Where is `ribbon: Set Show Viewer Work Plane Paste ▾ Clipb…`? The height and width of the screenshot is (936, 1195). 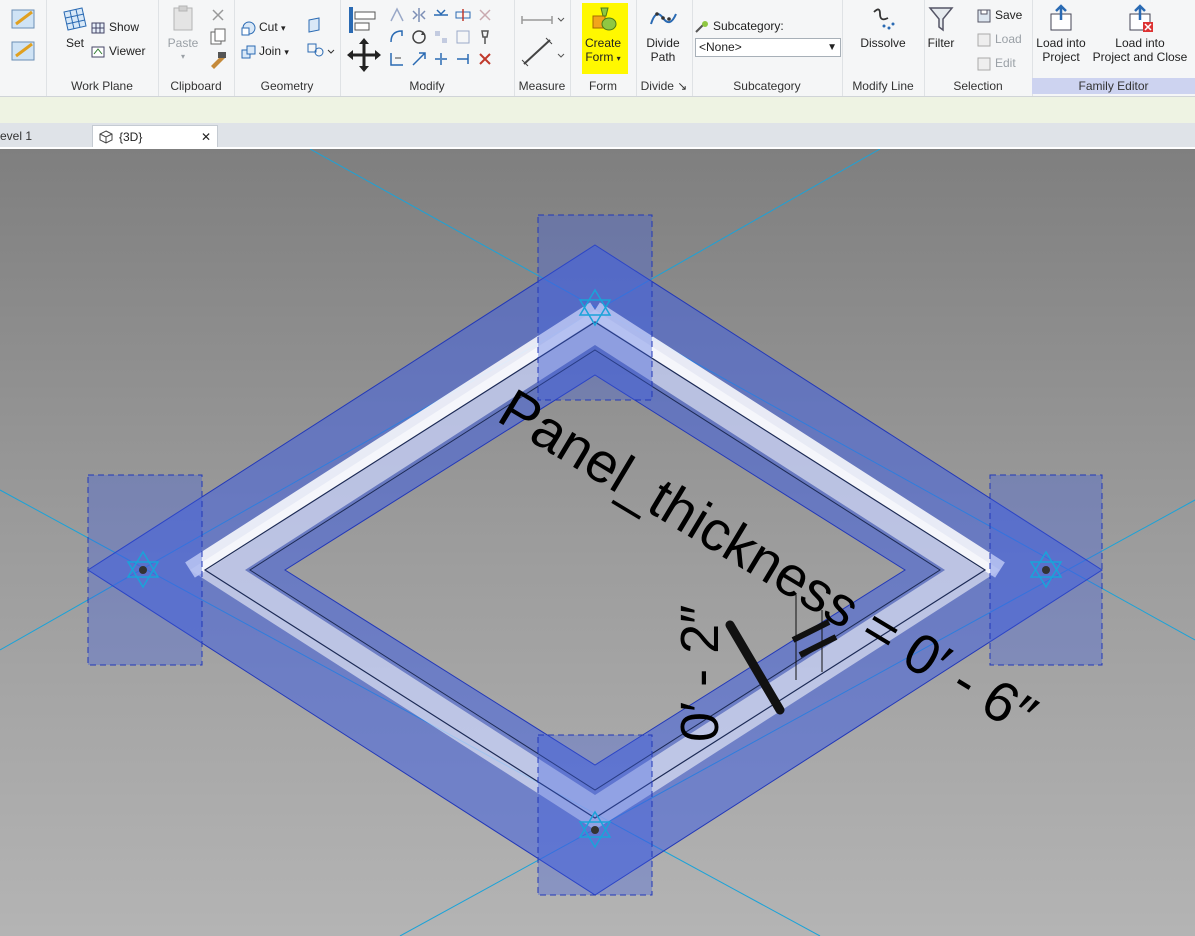
ribbon: Set Show Viewer Work Plane Paste ▾ Clipb… is located at coordinates (597, 48).